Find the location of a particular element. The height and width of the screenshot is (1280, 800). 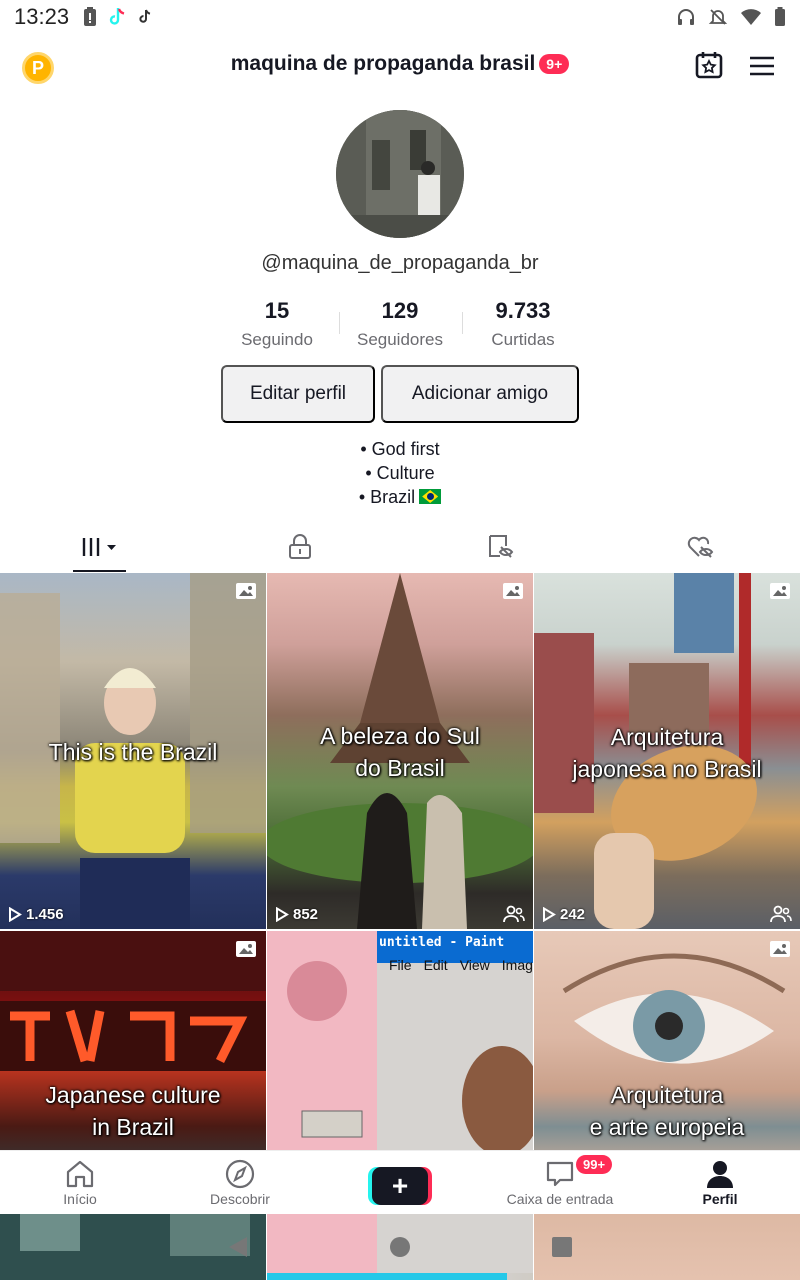

liked-icon is located at coordinates (700, 547).